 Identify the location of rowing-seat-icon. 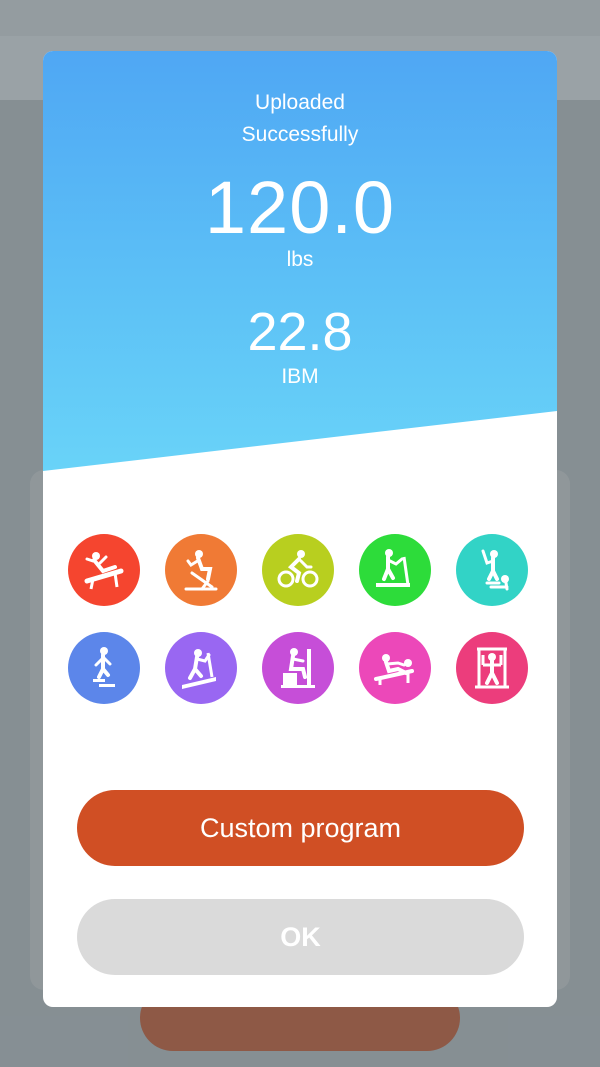
(298, 668).